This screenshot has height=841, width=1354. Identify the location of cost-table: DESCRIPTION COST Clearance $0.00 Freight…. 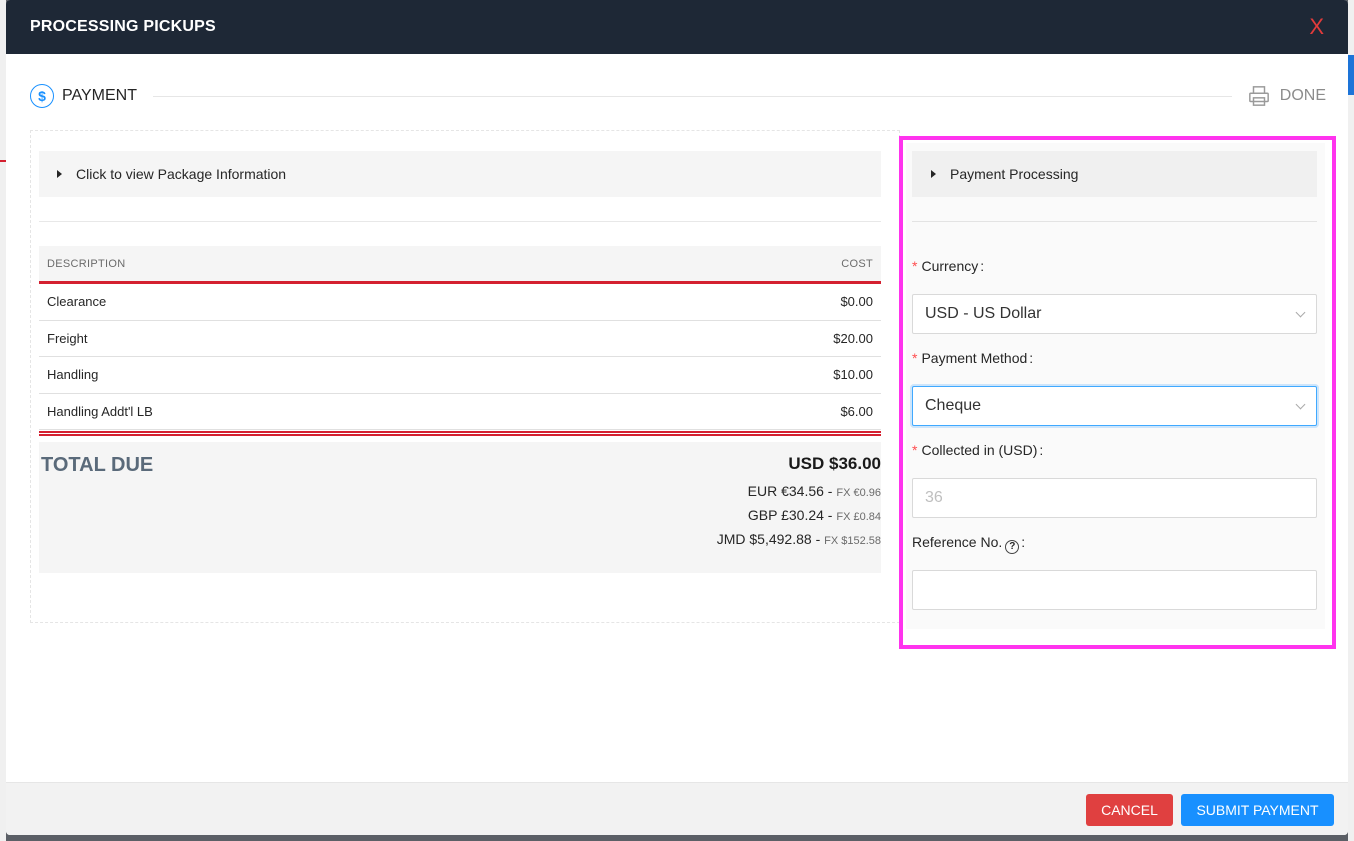
(460, 341).